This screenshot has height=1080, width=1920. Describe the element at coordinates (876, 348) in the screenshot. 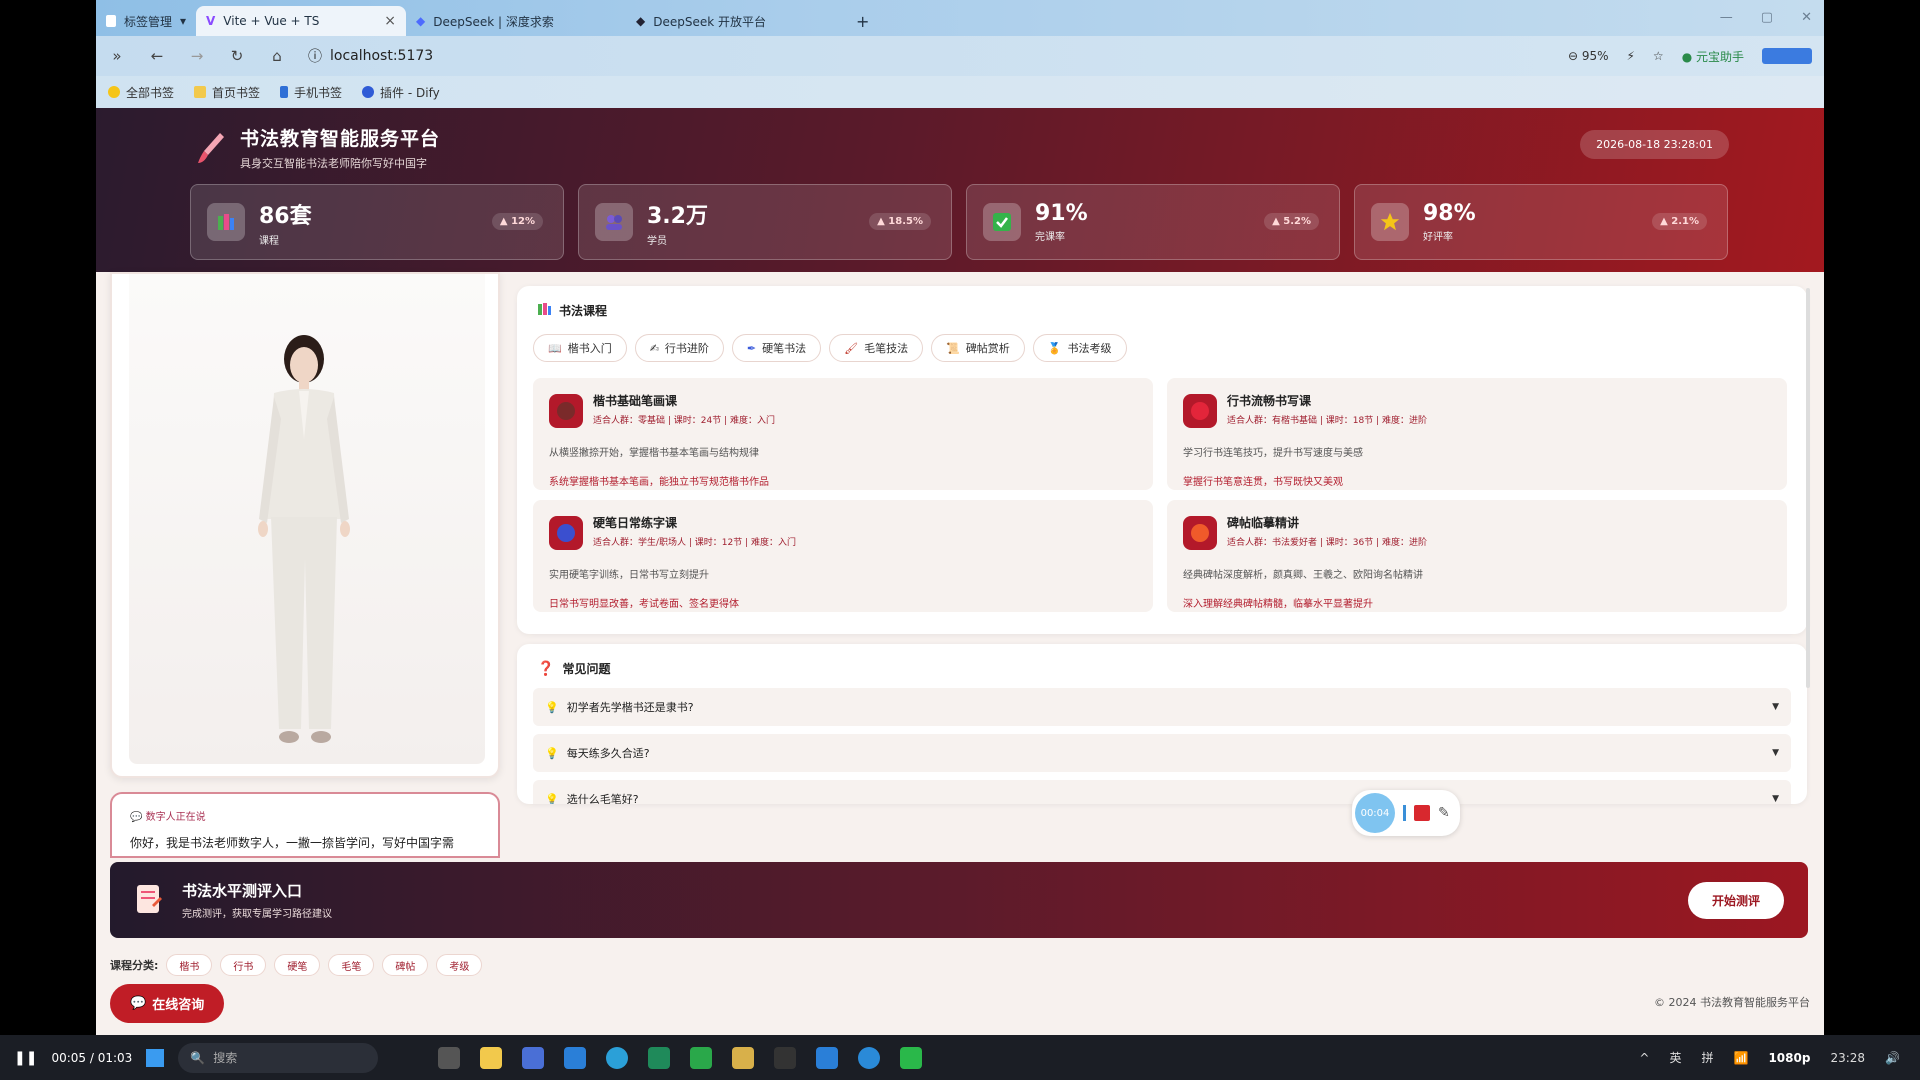

I see `category-brush: 🖌 毛笔技法` at that location.